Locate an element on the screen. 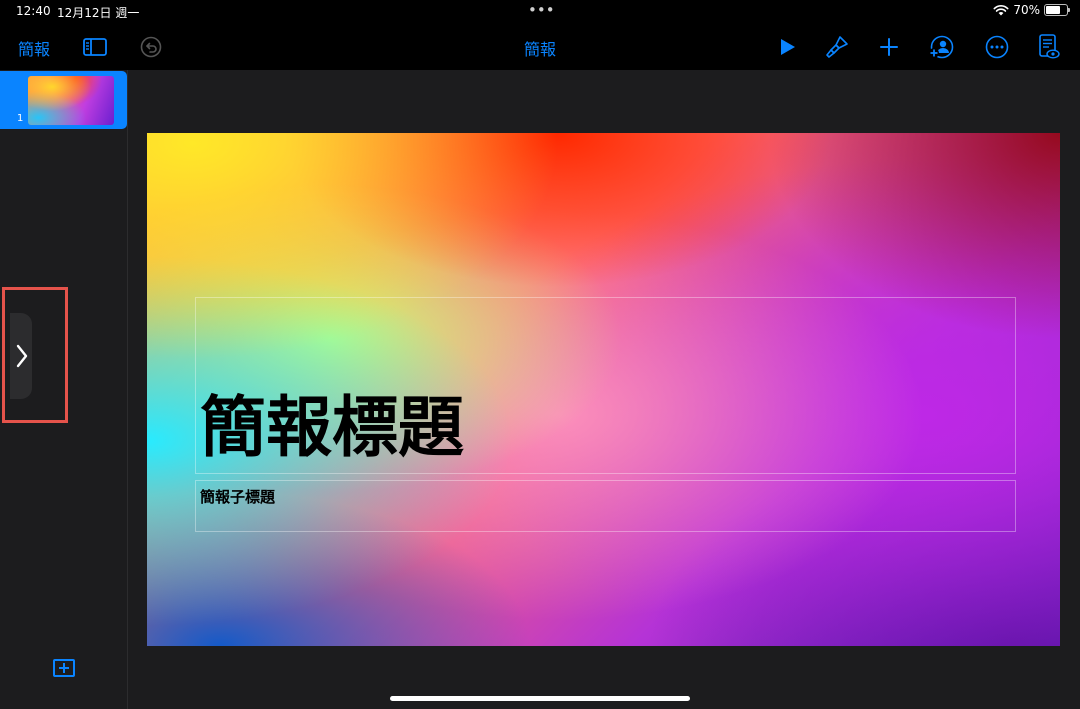 The image size is (1080, 709). collaborate-button is located at coordinates (941, 47).